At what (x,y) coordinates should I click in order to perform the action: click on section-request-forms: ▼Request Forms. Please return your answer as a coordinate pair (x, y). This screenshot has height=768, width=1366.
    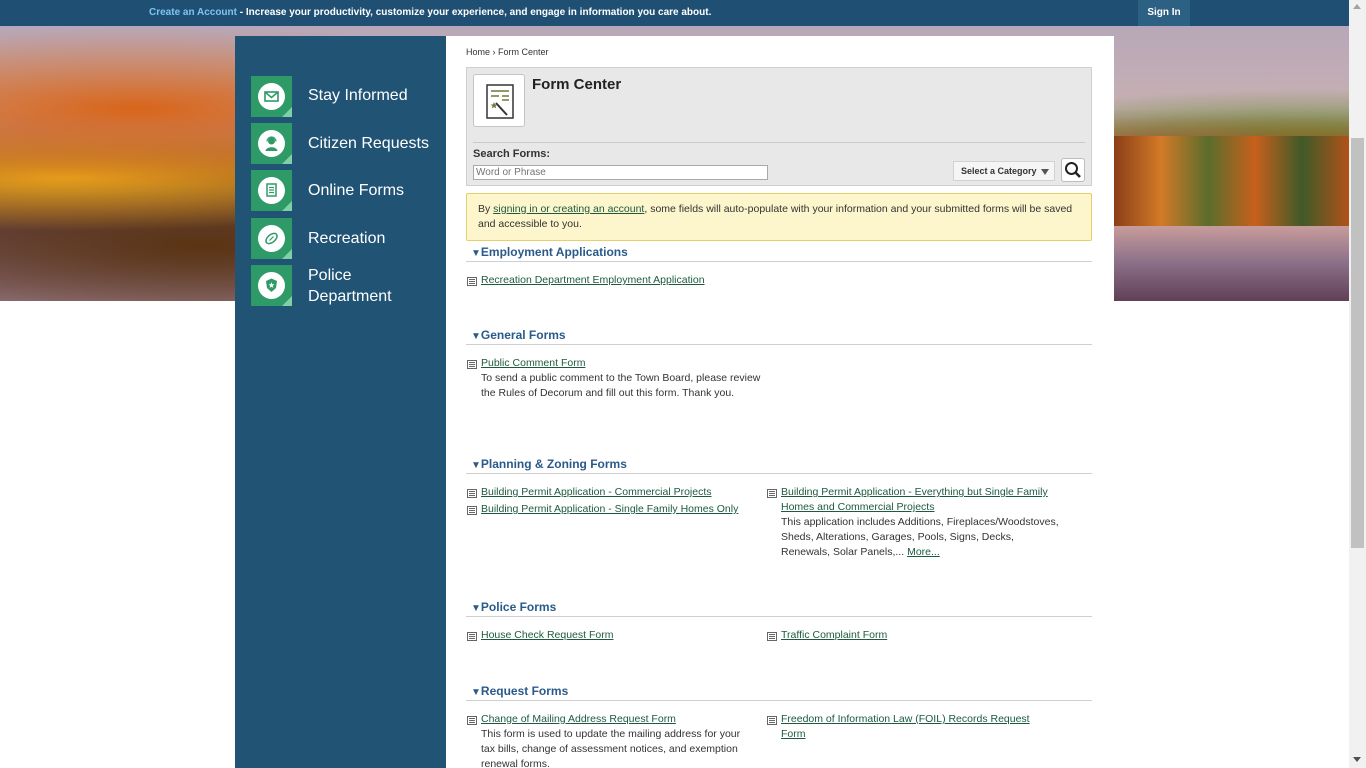
    Looking at the image, I should click on (779, 692).